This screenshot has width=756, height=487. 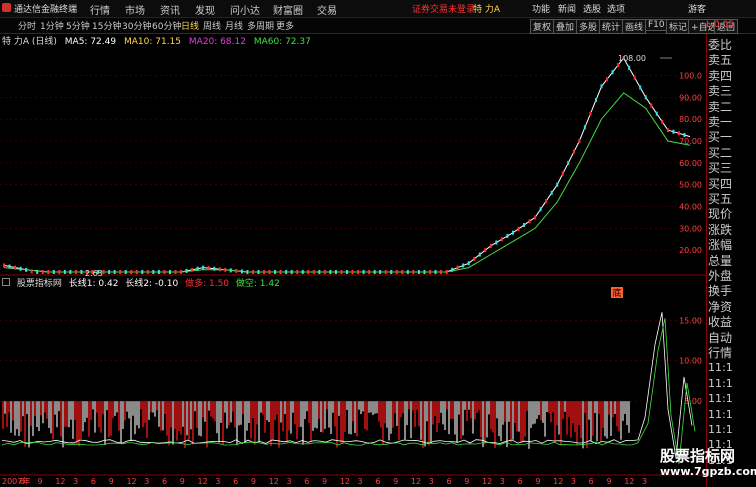 I want to click on menu-item-options: 选项, so click(x=616, y=8).